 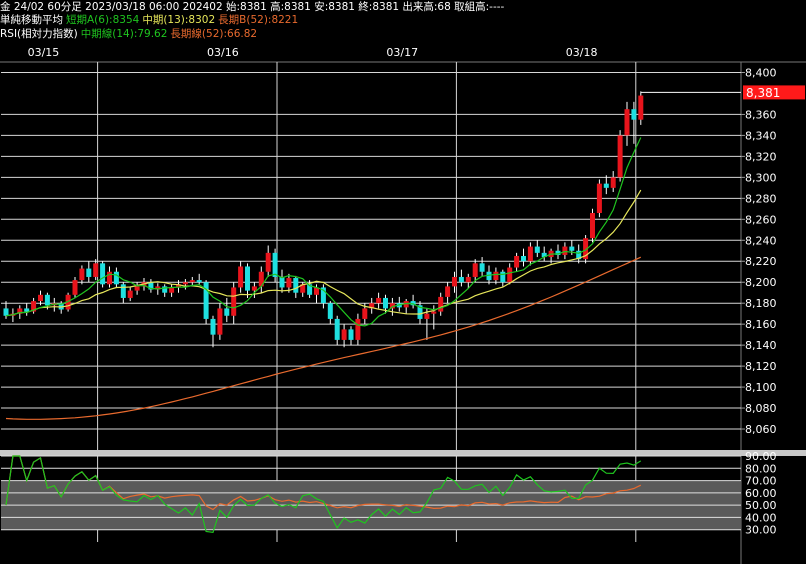 I want to click on date-tick-label: 03/16, so click(x=223, y=52).